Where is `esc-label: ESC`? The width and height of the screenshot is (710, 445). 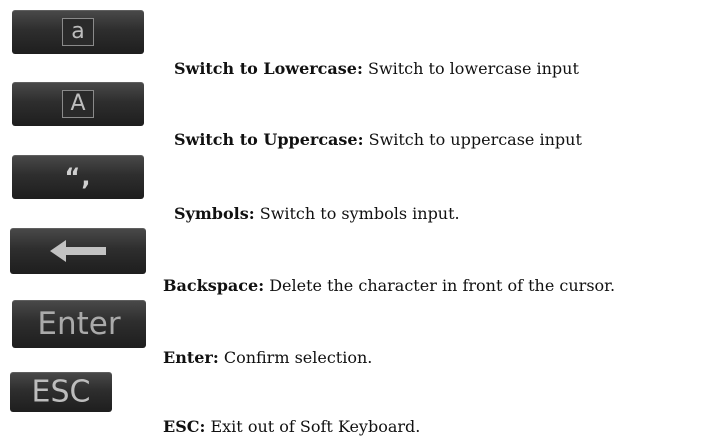 esc-label: ESC is located at coordinates (61, 392).